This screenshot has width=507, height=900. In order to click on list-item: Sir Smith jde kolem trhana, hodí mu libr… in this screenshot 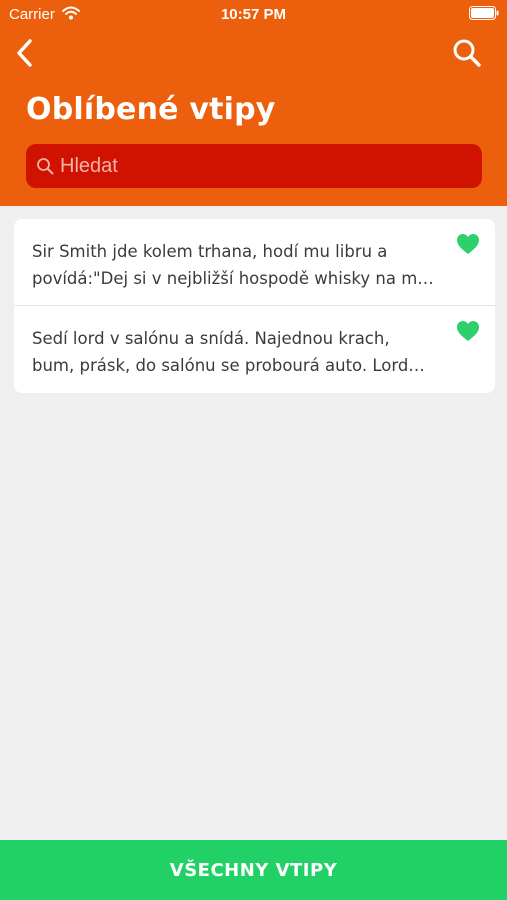, I will do `click(254, 262)`.